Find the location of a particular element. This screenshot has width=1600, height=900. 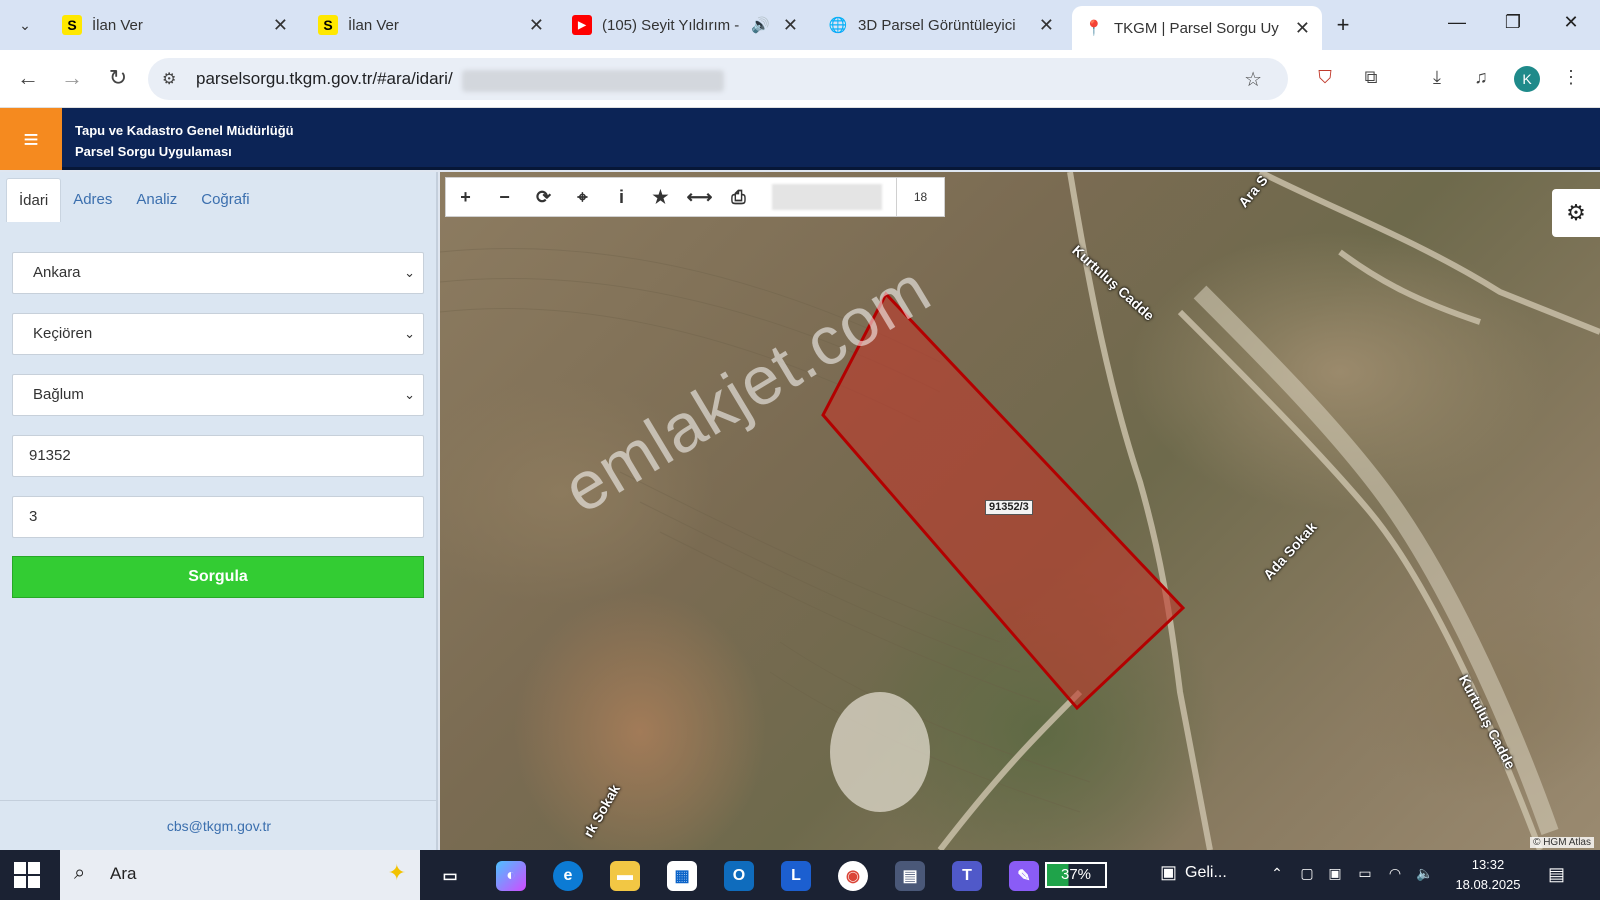

profile-avatar: K is located at coordinates (1527, 79).